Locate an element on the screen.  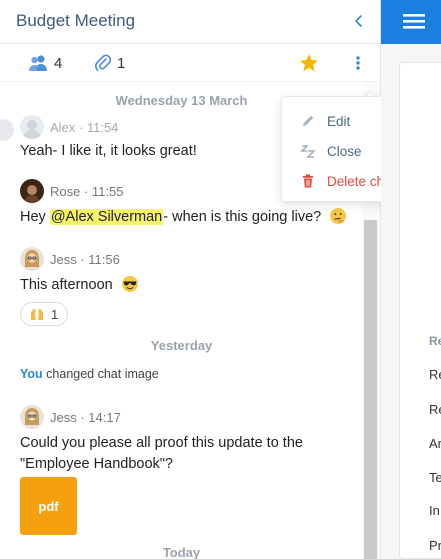
system-message: You changed chat image is located at coordinates (89, 374).